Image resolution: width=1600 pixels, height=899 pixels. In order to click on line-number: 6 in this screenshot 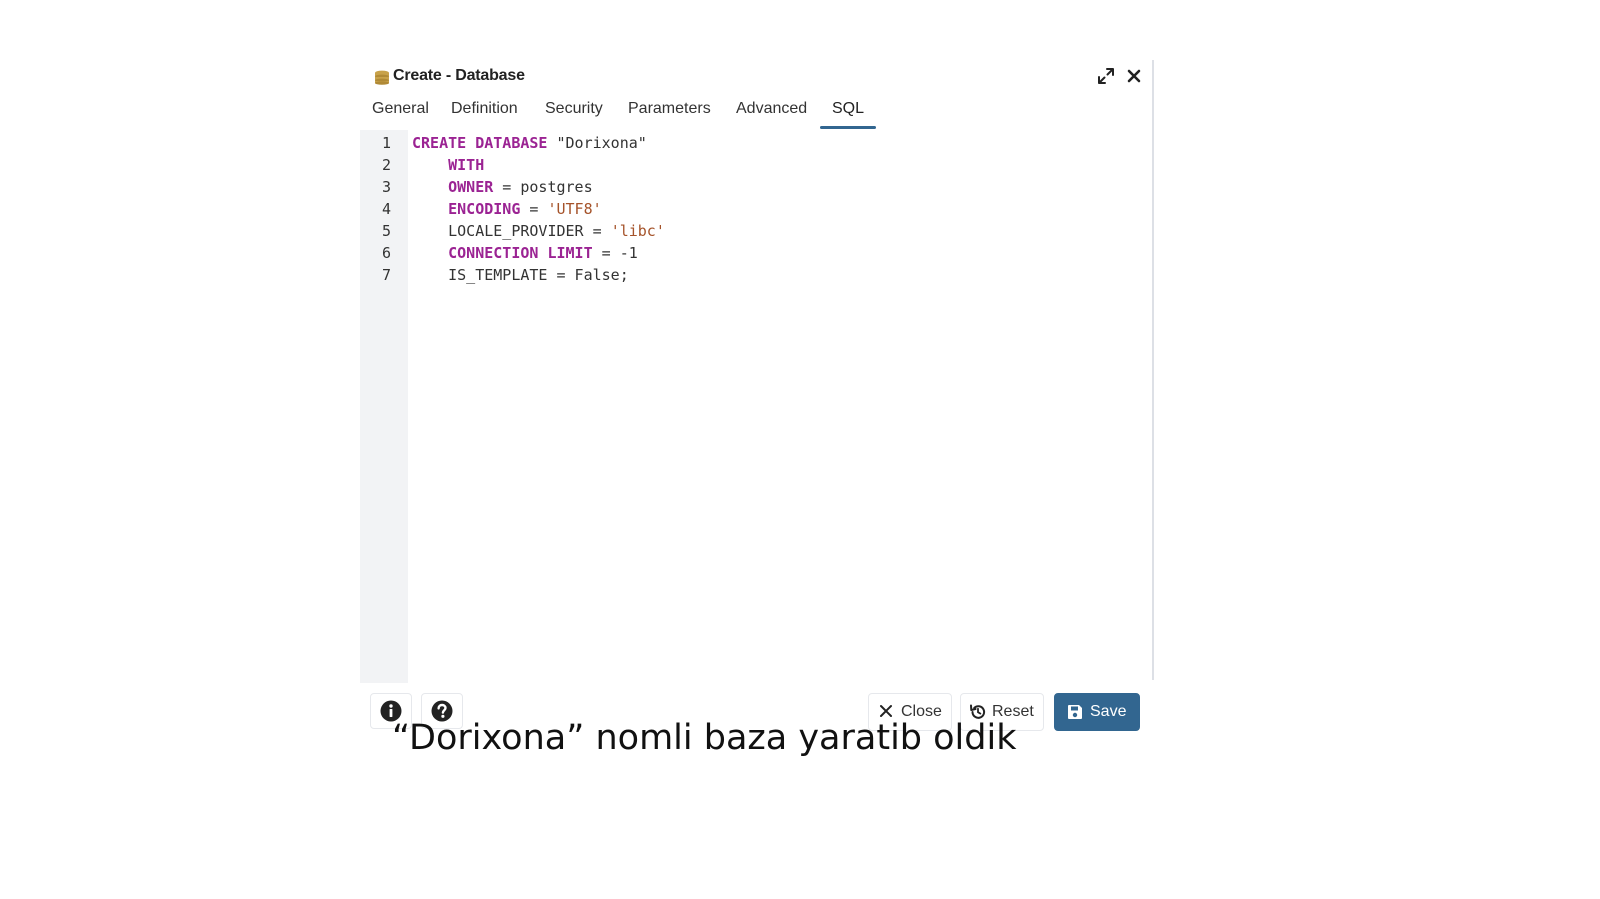, I will do `click(386, 253)`.